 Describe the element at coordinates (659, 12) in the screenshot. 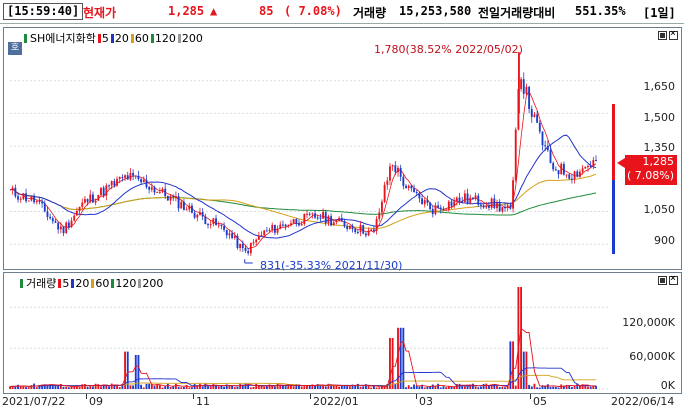

I see `period-selector: [1일]` at that location.